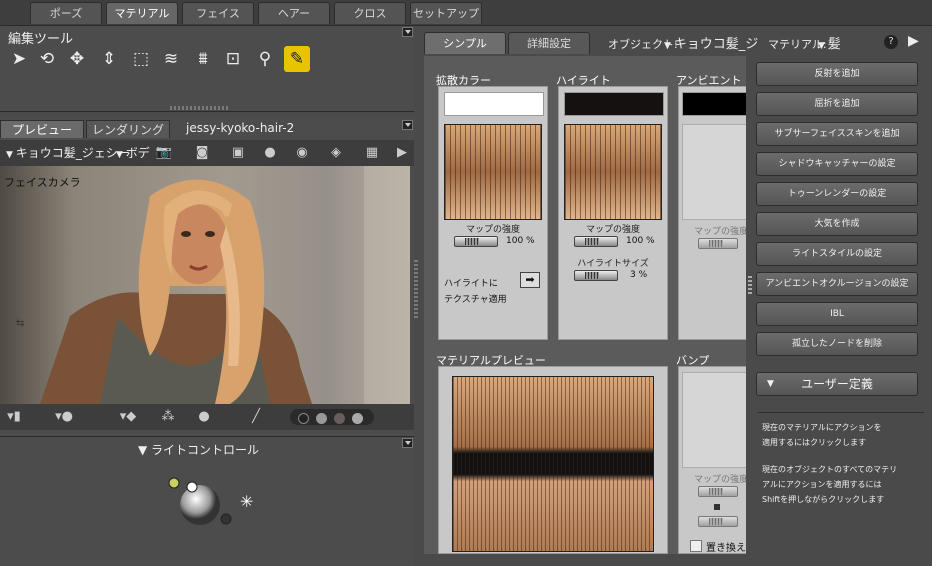  I want to click on layers-icon: ≋, so click(171, 59).